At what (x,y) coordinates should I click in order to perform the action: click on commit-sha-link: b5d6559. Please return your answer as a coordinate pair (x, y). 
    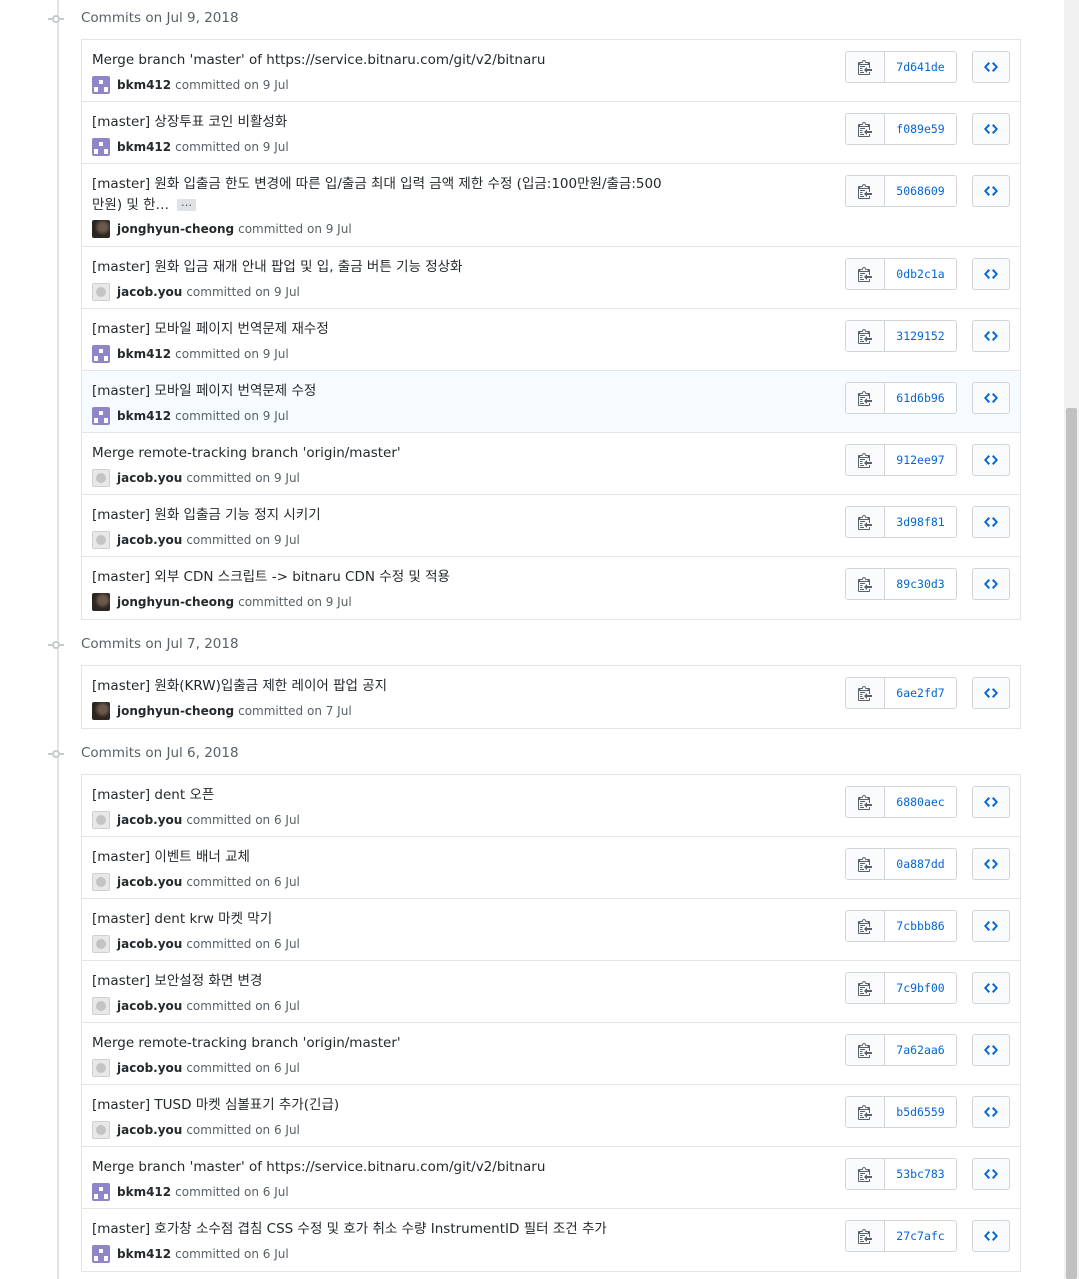
    Looking at the image, I should click on (920, 1112).